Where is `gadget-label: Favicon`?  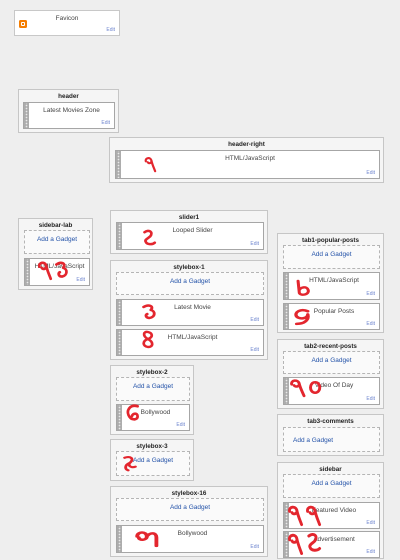 gadget-label: Favicon is located at coordinates (67, 18).